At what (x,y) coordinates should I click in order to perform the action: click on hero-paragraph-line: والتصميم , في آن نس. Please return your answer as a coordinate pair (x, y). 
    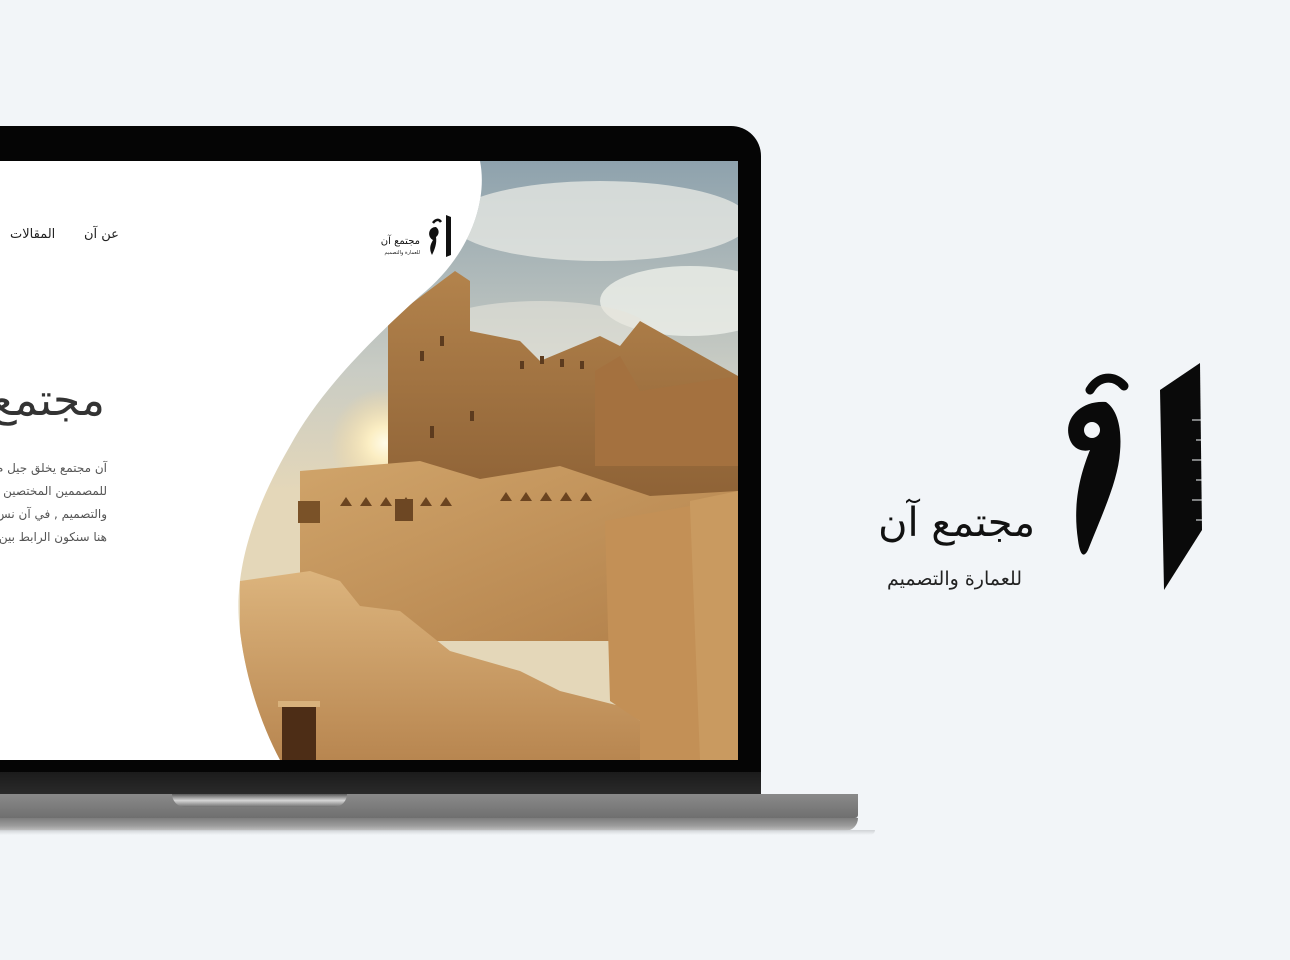
    Looking at the image, I should click on (53, 514).